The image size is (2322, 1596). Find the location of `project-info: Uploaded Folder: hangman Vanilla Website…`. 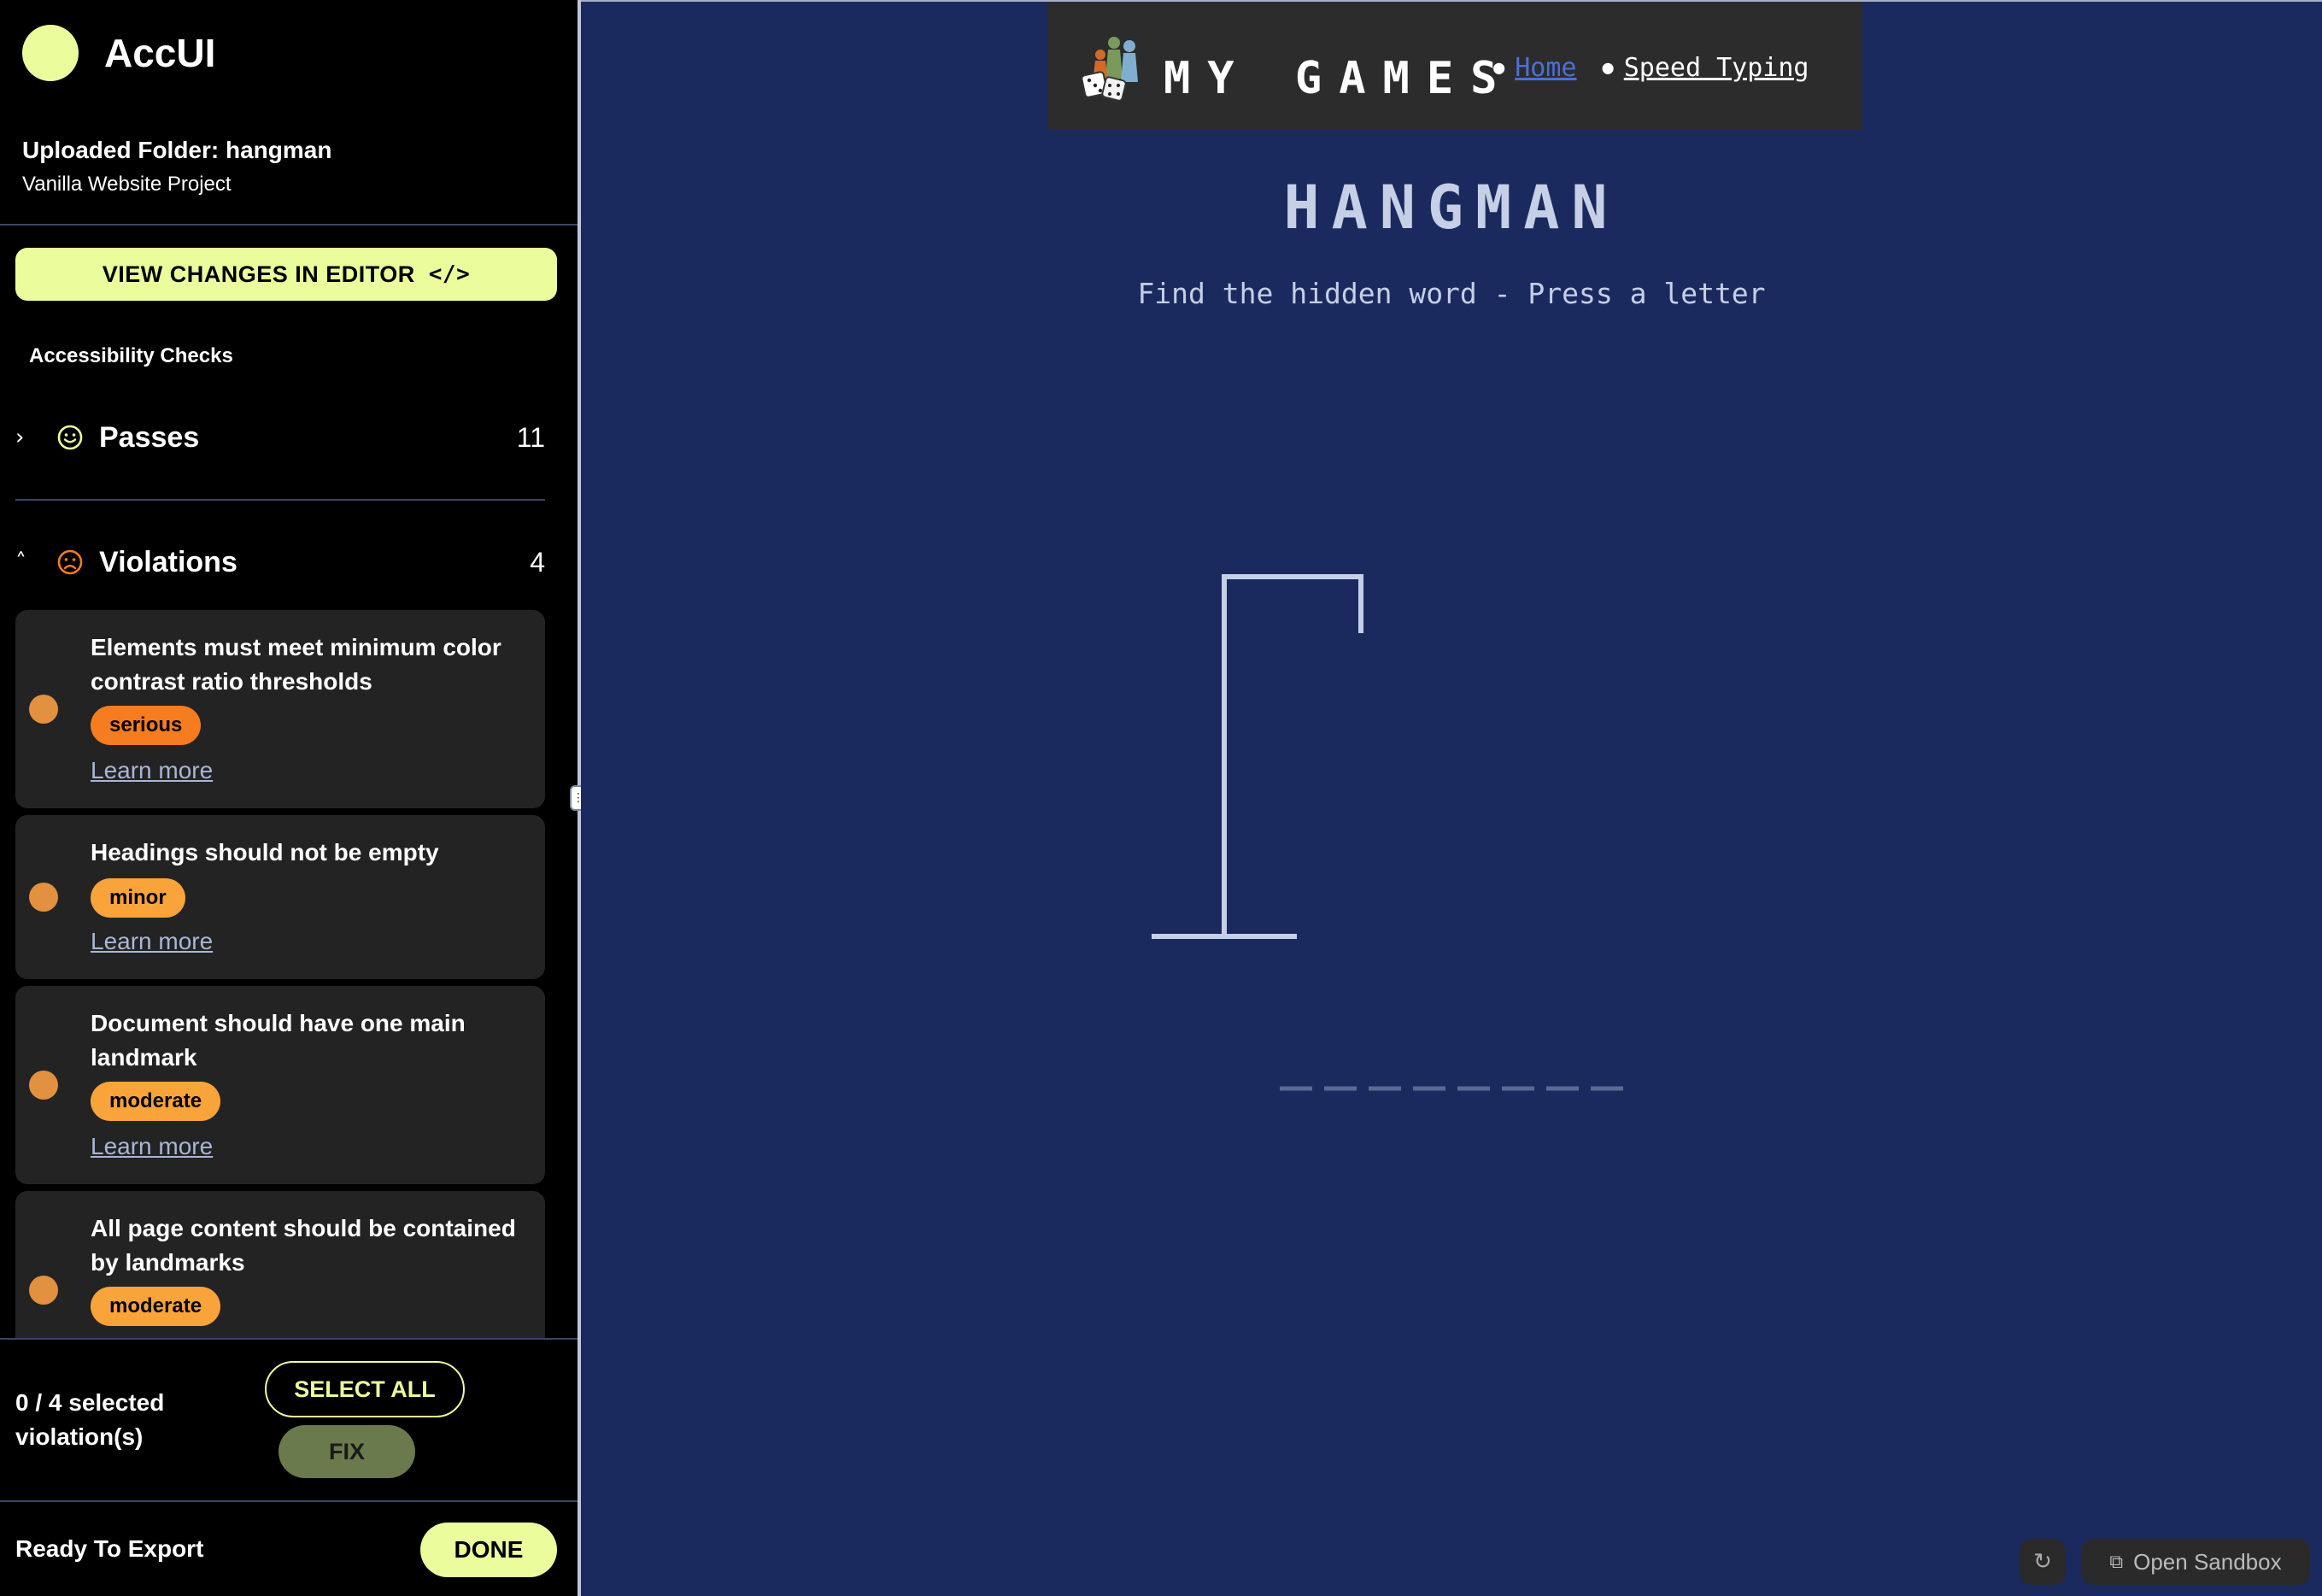

project-info: Uploaded Folder: hangman Vanilla Website… is located at coordinates (176, 167).